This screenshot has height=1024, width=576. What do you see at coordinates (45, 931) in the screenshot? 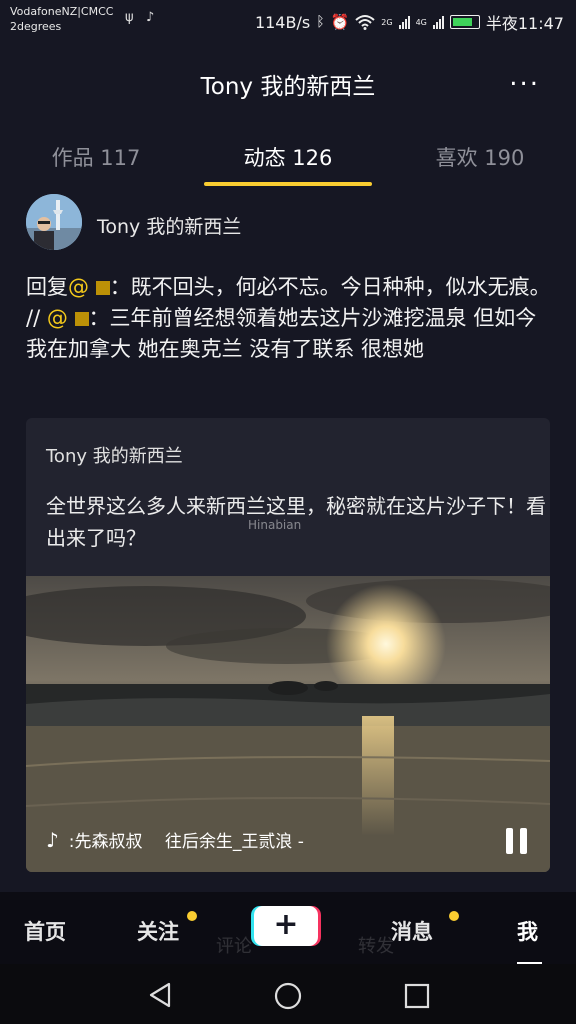
I see `nav-home: 首页` at bounding box center [45, 931].